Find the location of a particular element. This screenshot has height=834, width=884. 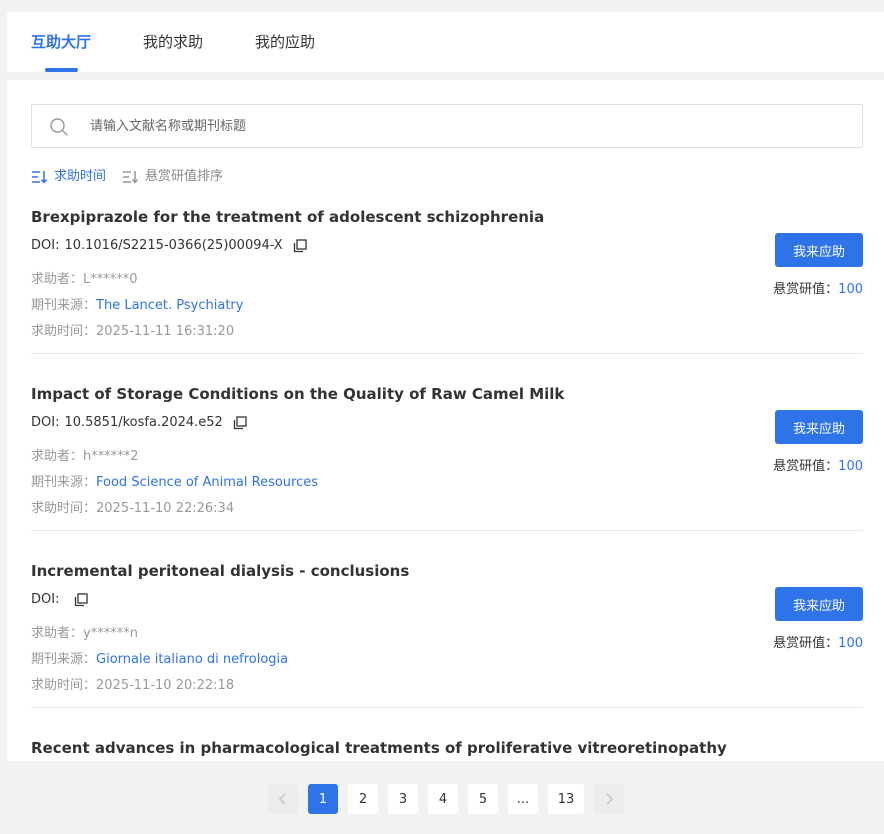

doi-value: 10.5851/kosfa.2024.e52 is located at coordinates (143, 422).